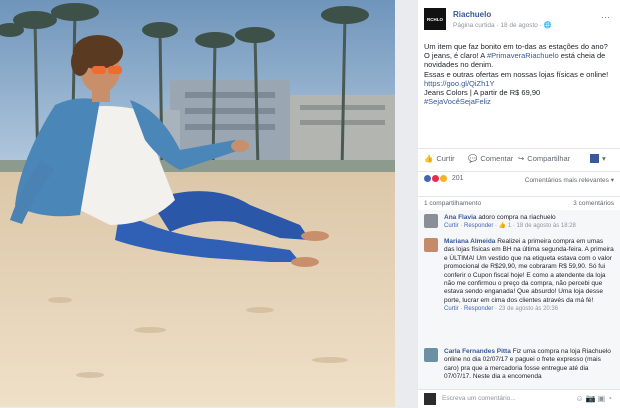 The image size is (620, 408). I want to click on comment-author-link: Carla Fernandes Pitta, so click(477, 351).